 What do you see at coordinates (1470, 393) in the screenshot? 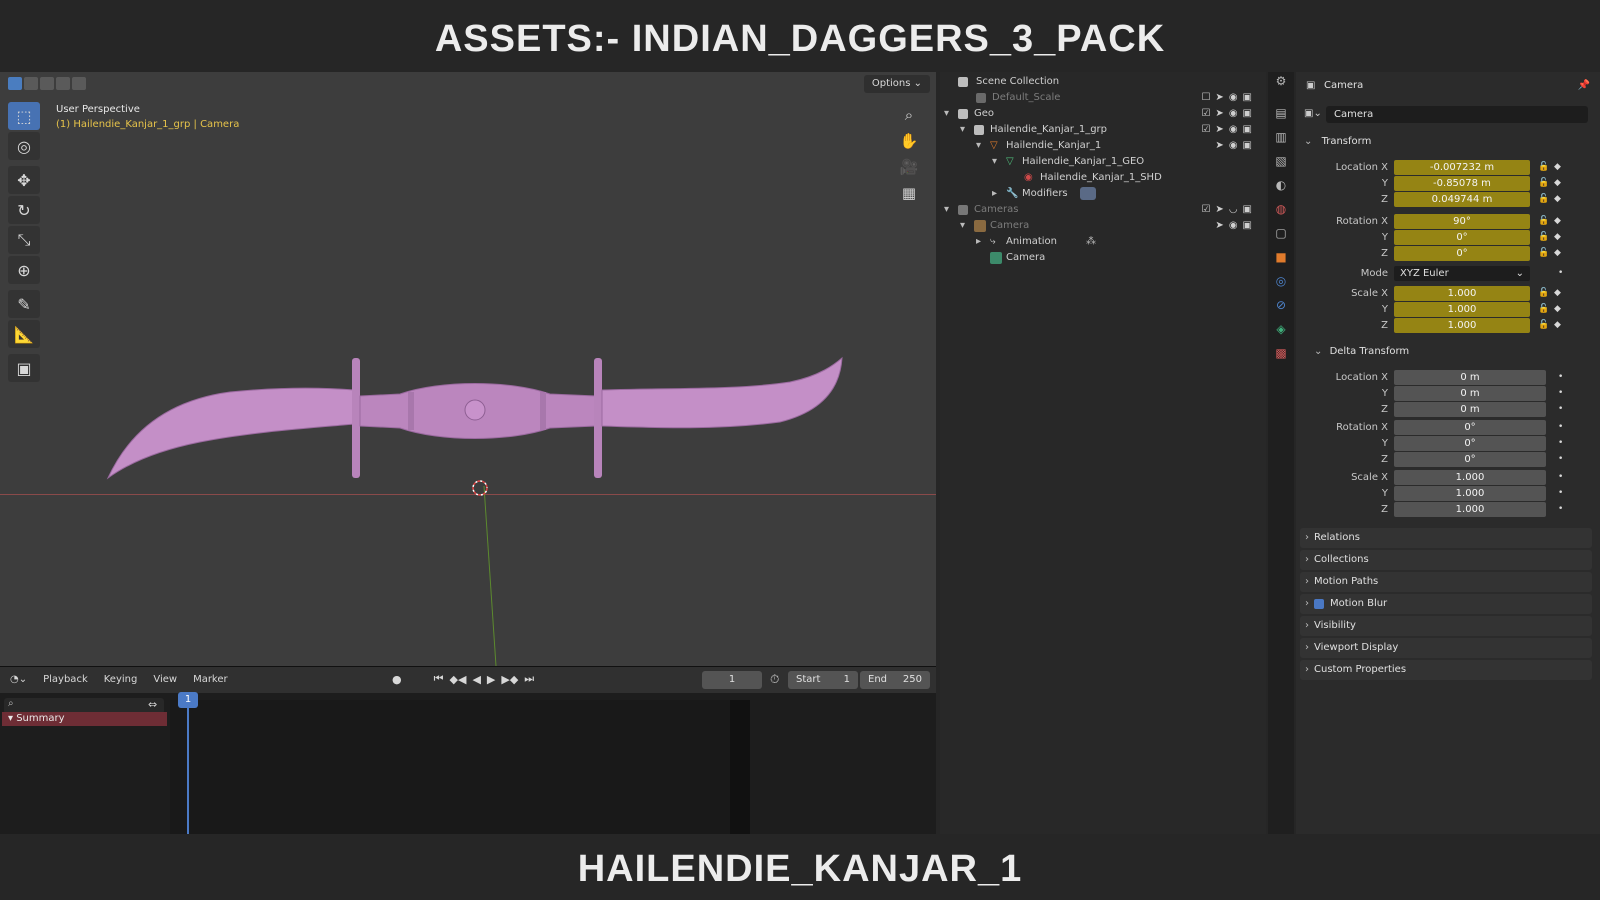
I see `delta-location-y-field: 0 m` at bounding box center [1470, 393].